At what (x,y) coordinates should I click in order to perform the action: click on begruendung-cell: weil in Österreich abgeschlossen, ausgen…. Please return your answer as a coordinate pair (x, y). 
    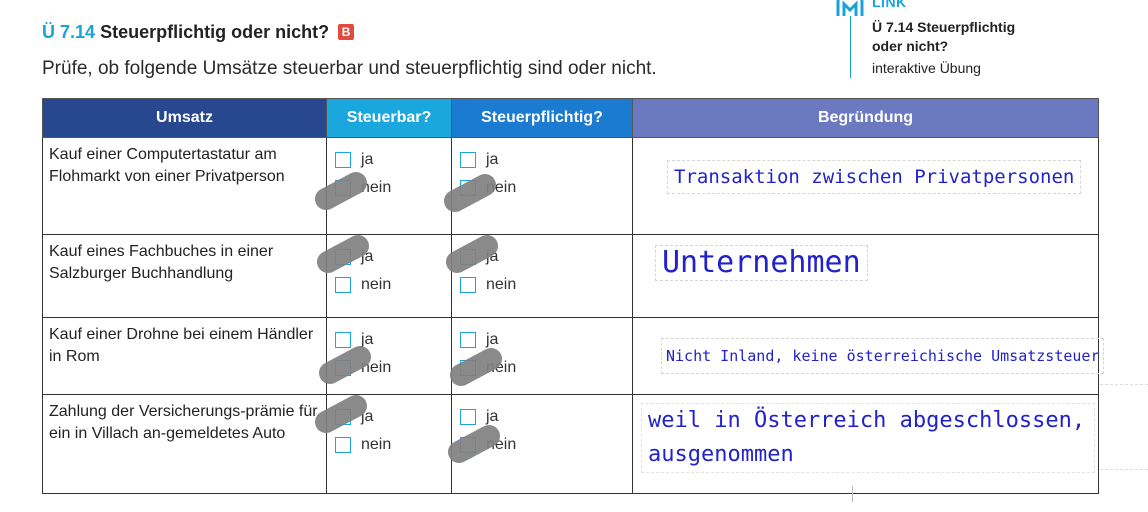
    Looking at the image, I should click on (865, 444).